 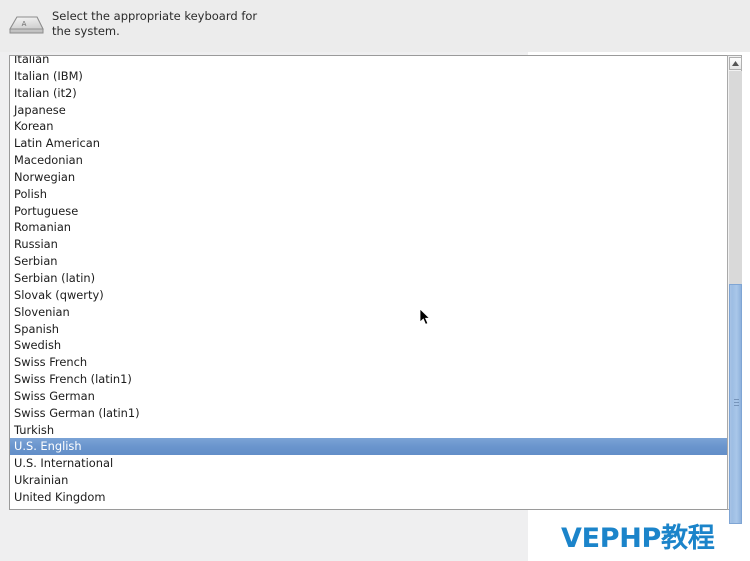 What do you see at coordinates (155, 16) in the screenshot?
I see `instruction-line-1: Select the appropriate keyboard for` at bounding box center [155, 16].